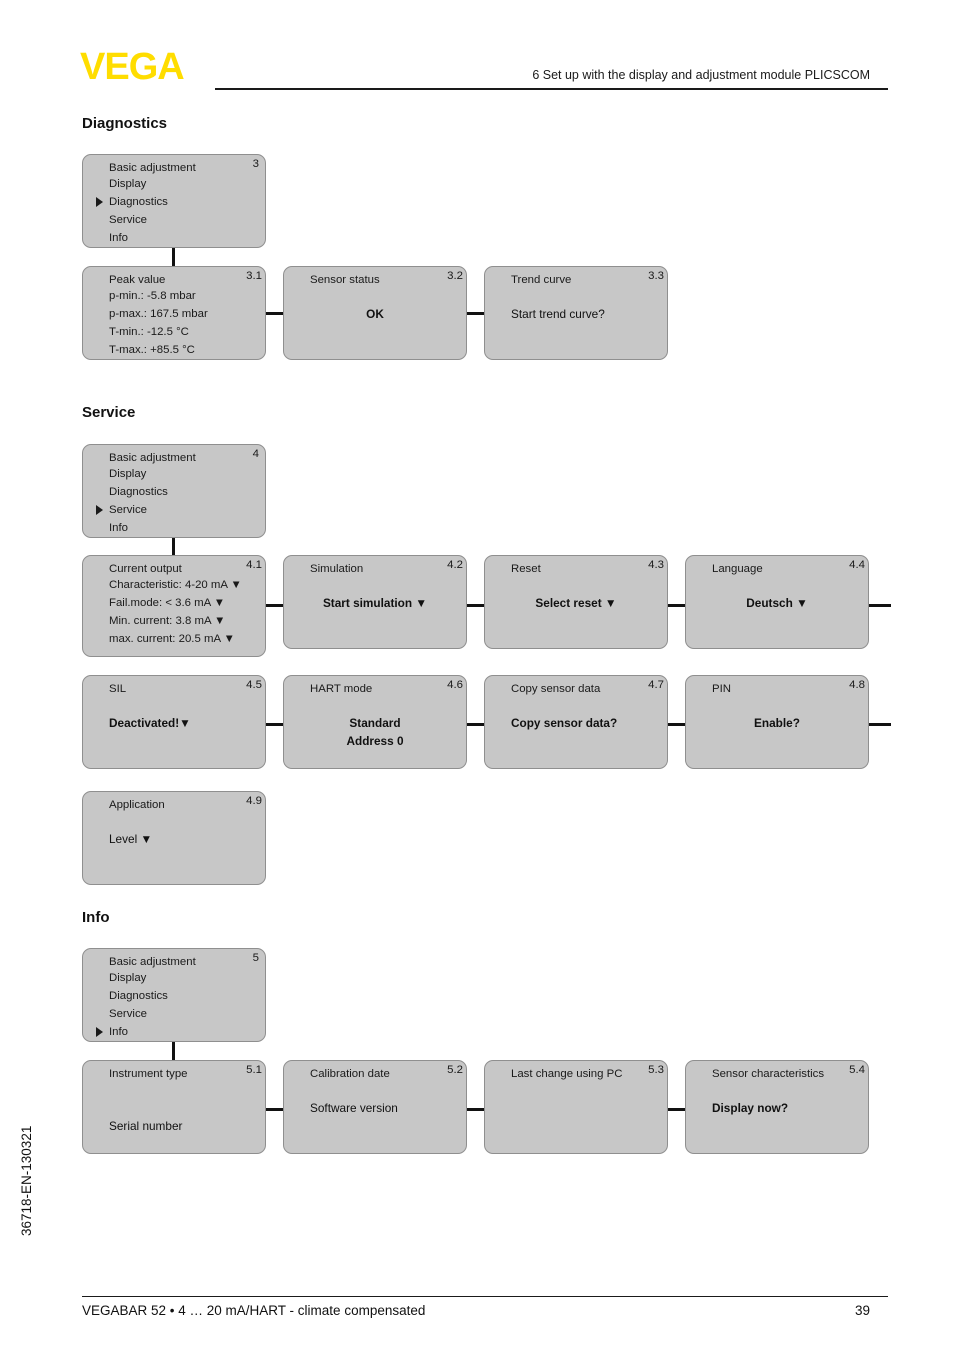 The image size is (954, 1354). I want to click on box-title: Last change using PC, so click(567, 1074).